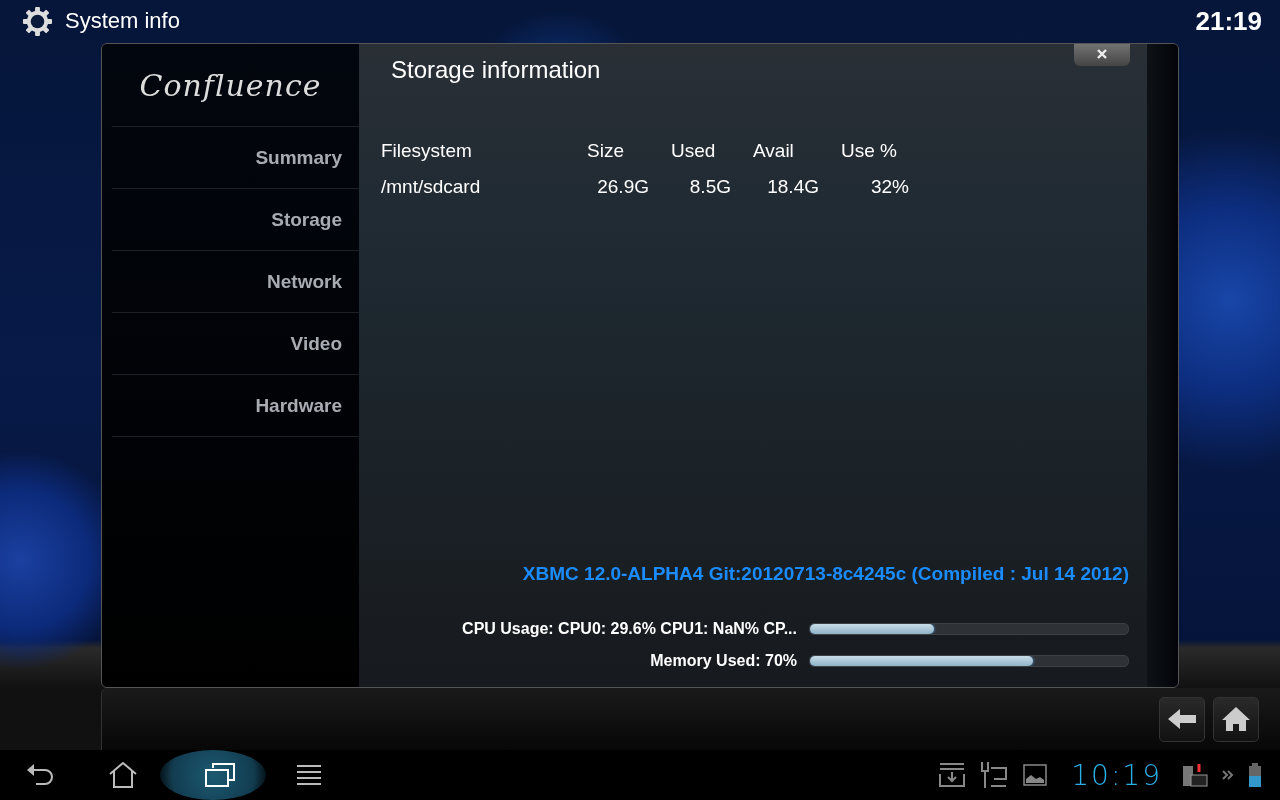 This screenshot has height=800, width=1280. Describe the element at coordinates (37, 21) in the screenshot. I see `gear-icon` at that location.